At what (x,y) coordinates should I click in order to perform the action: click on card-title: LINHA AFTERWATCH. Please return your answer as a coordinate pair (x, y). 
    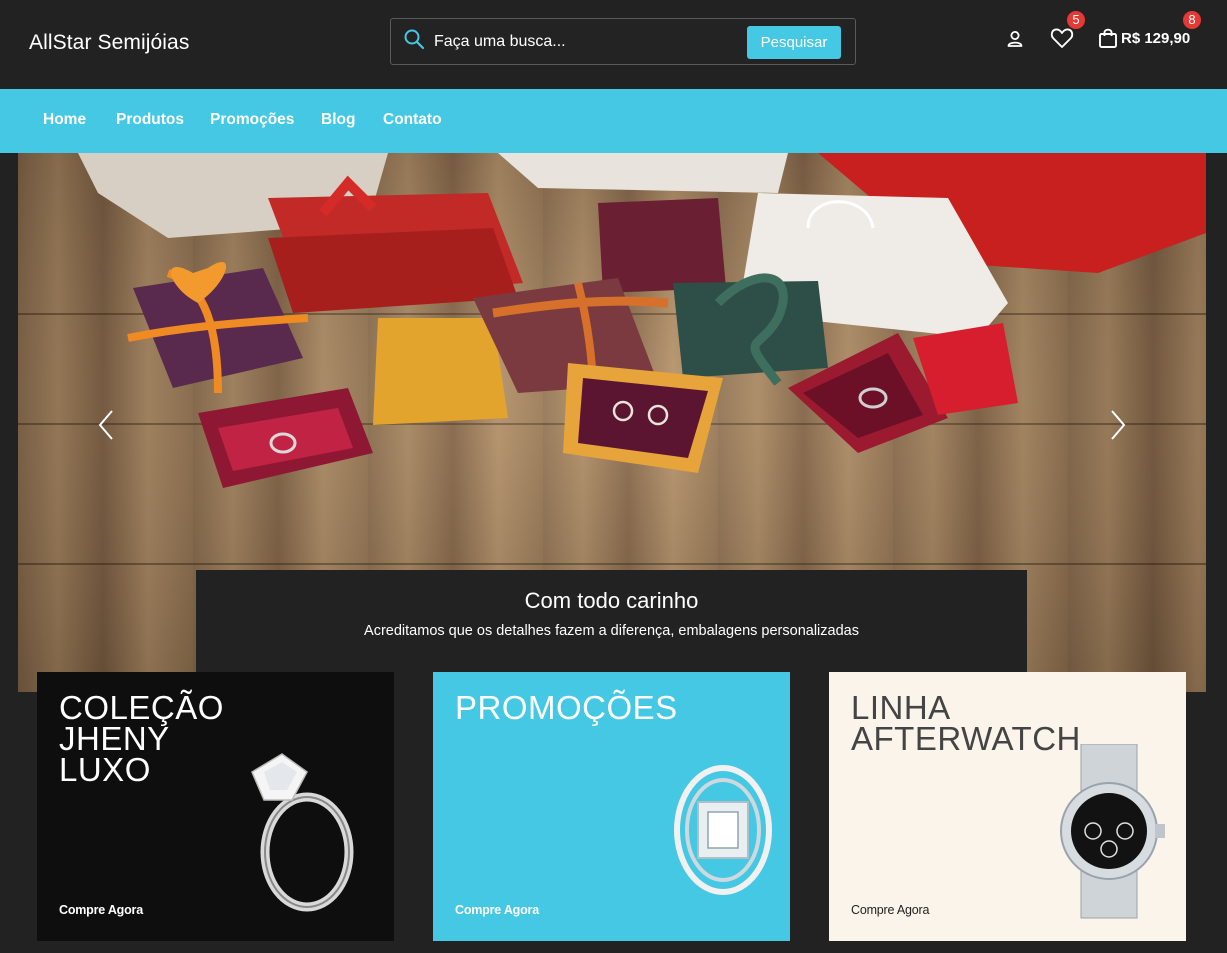
    Looking at the image, I should click on (966, 723).